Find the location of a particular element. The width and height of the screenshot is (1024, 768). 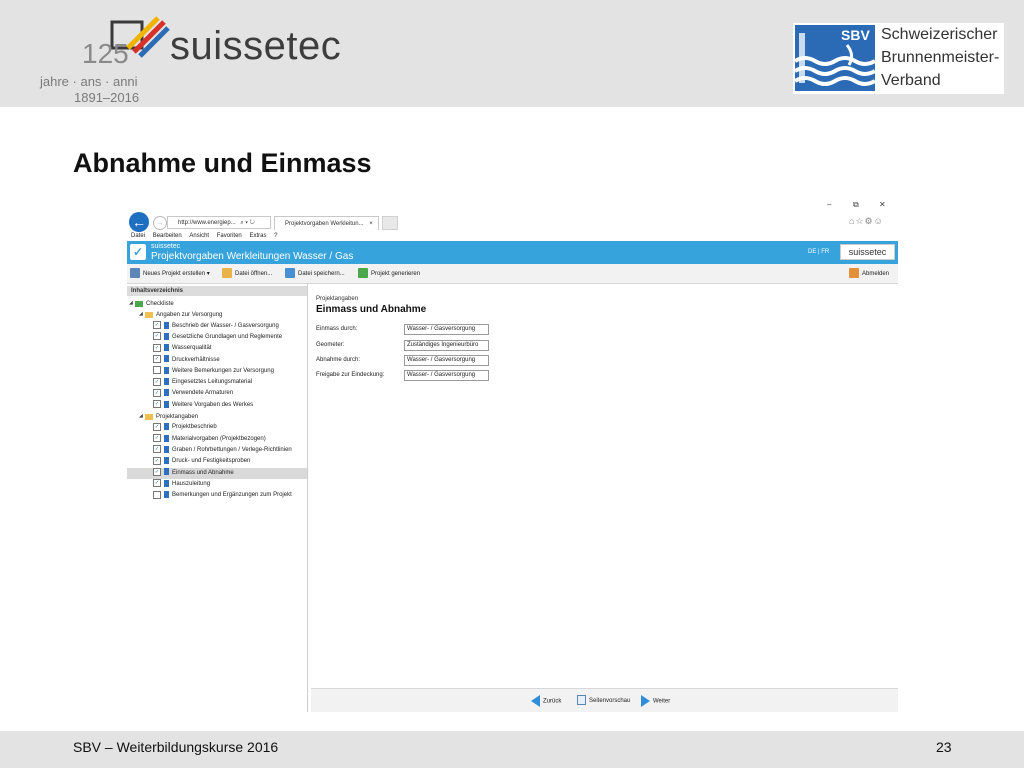

next-label: Weiter is located at coordinates (662, 701).